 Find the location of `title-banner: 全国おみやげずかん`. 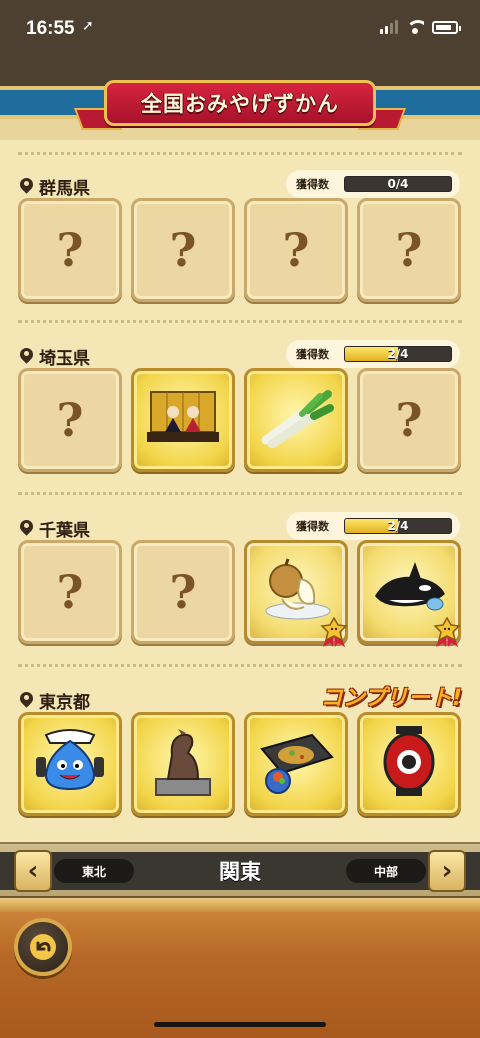

title-banner: 全国おみやげずかん is located at coordinates (240, 103).